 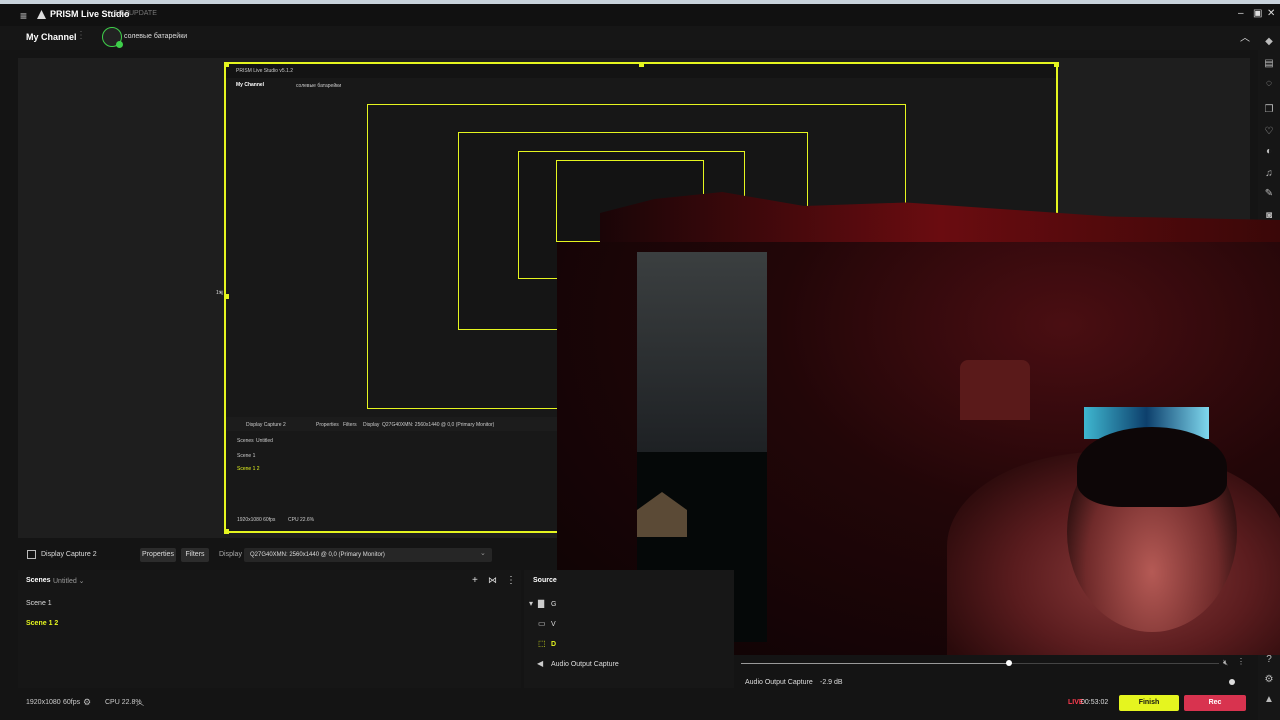 I want to click on collapse-icon: ︿, so click(x=1245, y=36).